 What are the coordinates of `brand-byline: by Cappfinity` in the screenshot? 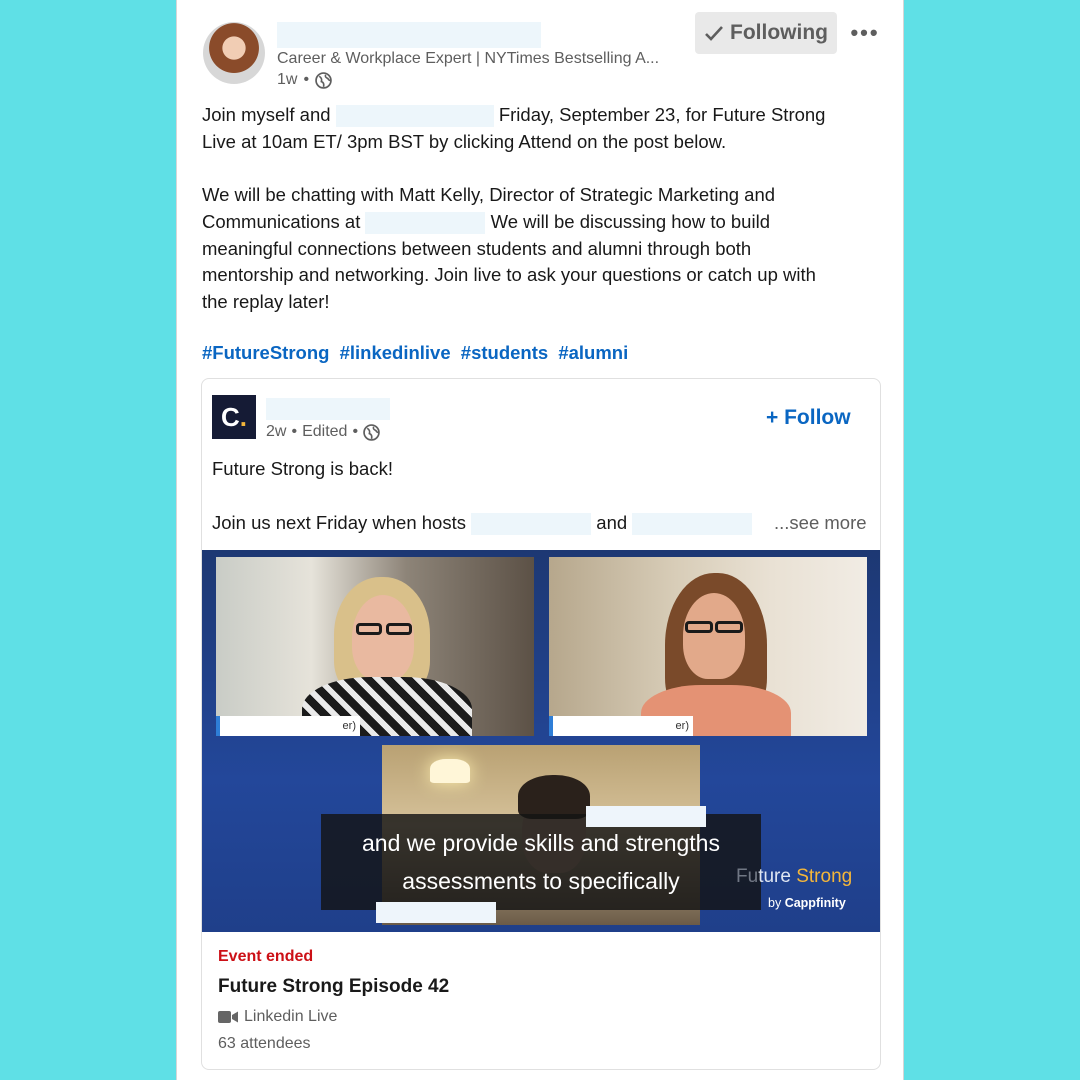 It's located at (807, 903).